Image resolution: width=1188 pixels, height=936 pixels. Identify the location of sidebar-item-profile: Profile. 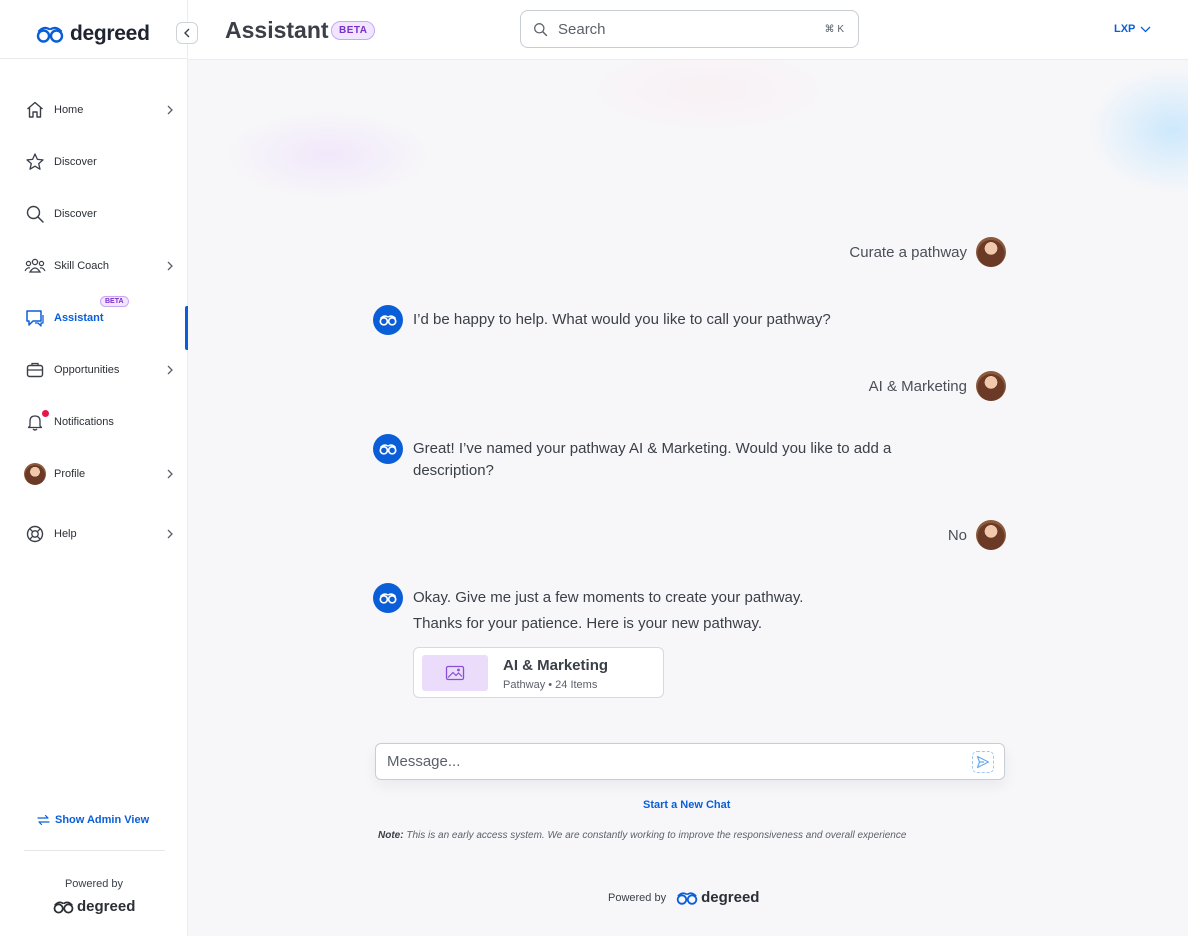
(94, 474).